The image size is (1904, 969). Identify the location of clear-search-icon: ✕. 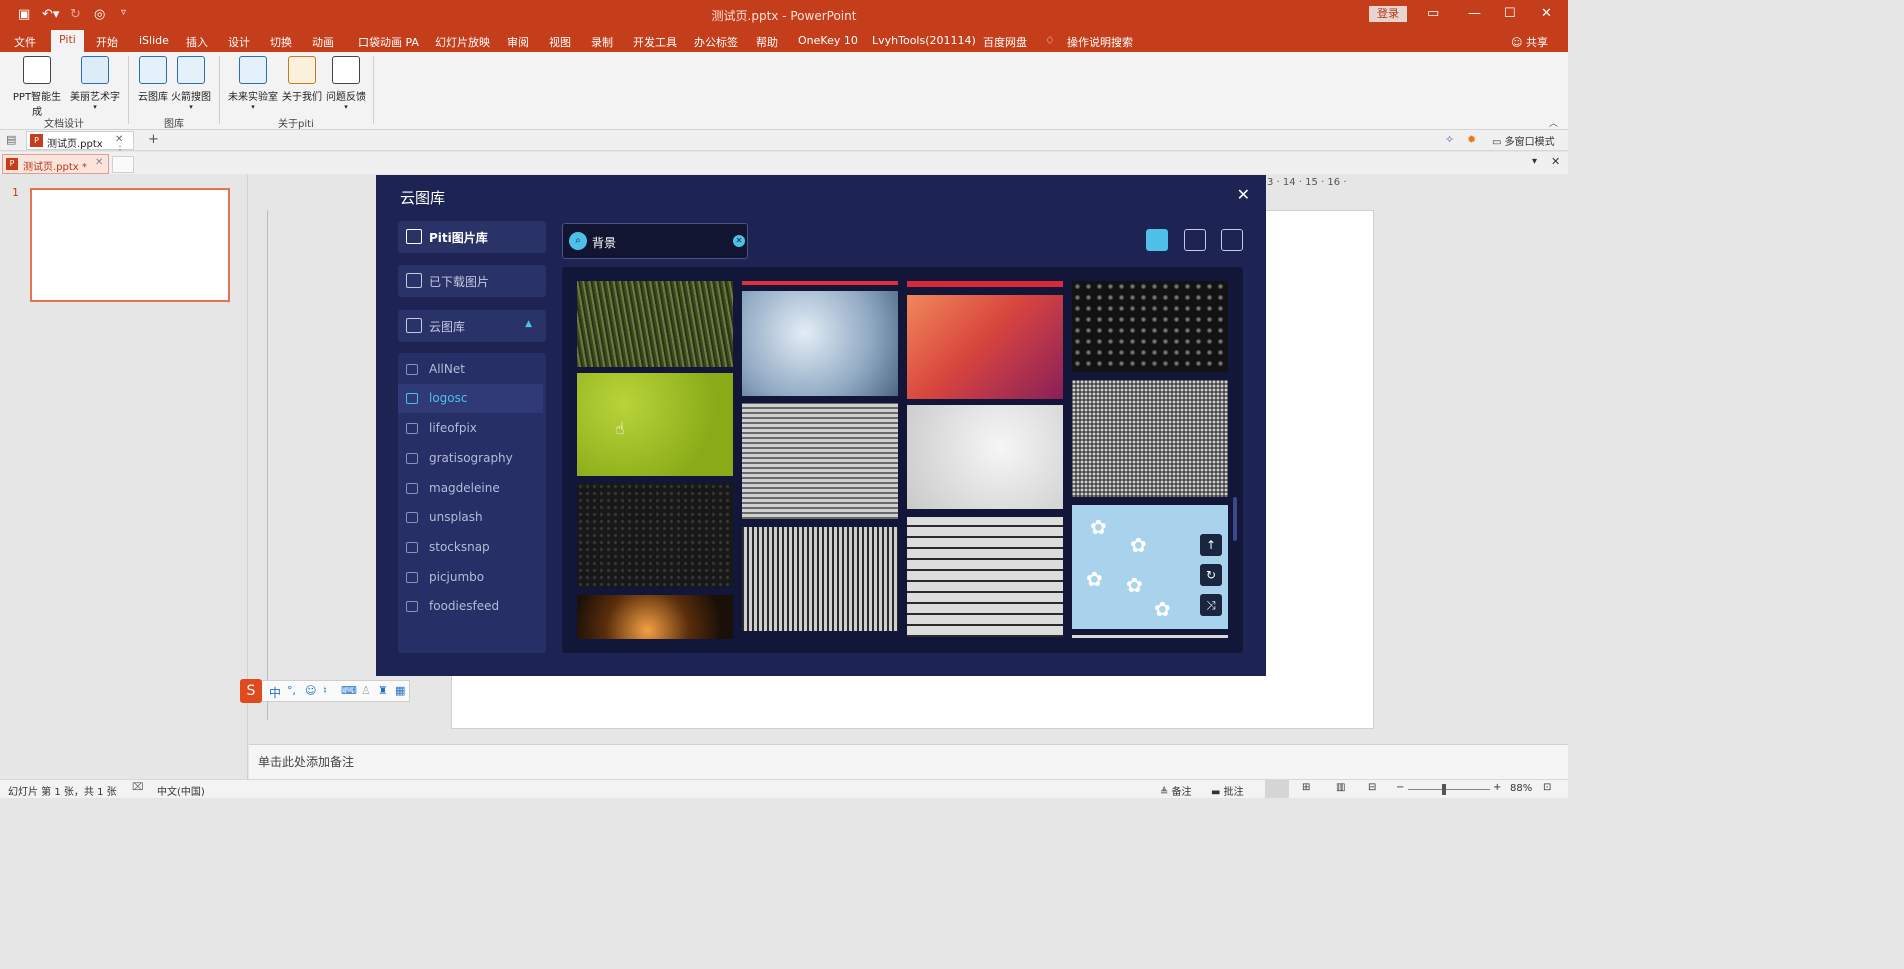
(739, 241).